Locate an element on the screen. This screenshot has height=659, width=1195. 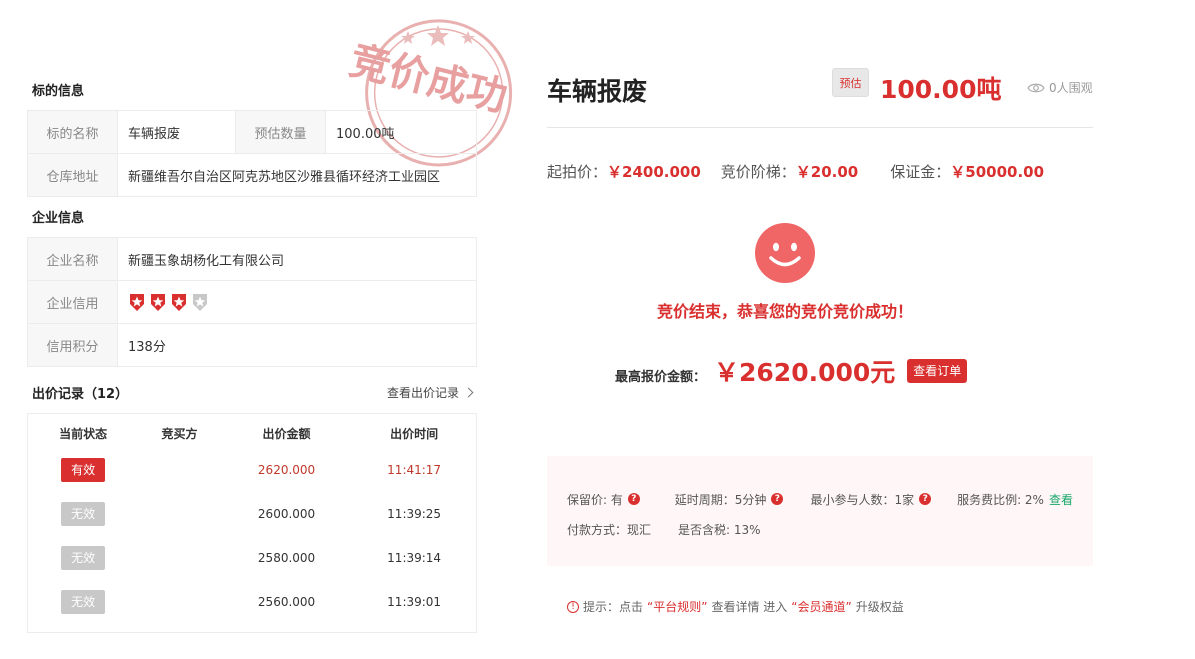
table-row: 有效 2620.000 11:41:17 is located at coordinates (252, 470).